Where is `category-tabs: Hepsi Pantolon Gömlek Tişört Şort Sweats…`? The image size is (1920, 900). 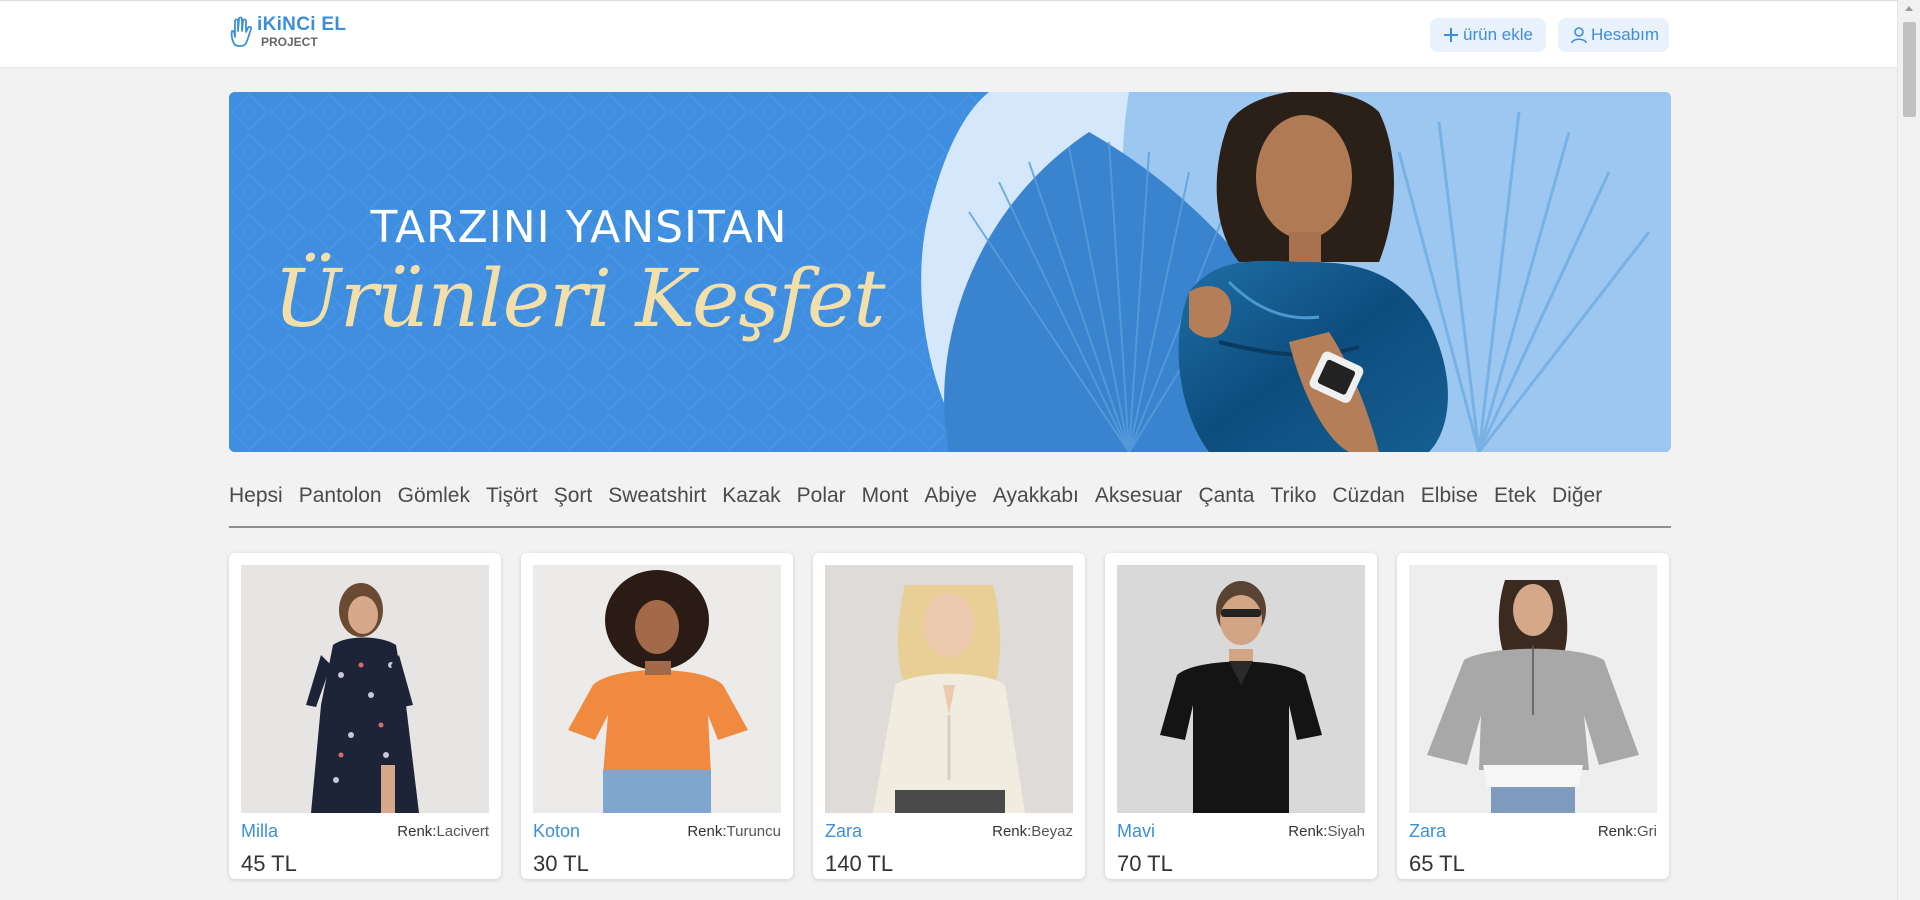
category-tabs: Hepsi Pantolon Gömlek Tişört Şort Sweats… is located at coordinates (950, 505).